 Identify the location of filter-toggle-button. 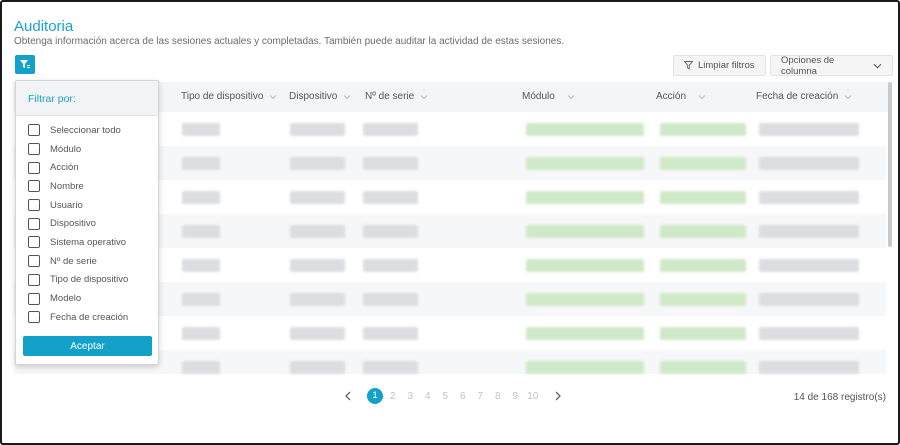
(25, 64).